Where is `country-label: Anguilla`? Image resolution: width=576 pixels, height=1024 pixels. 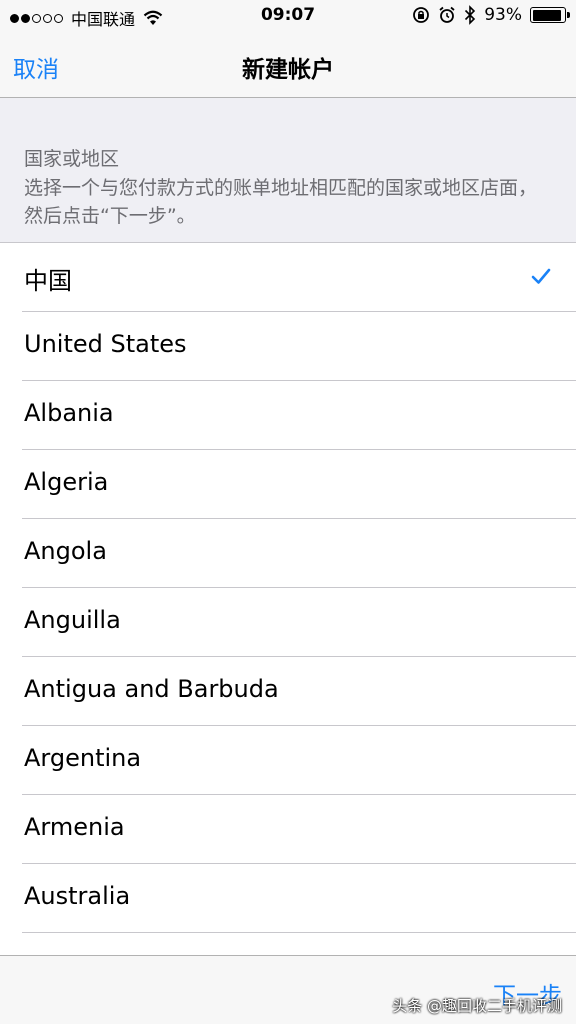
country-label: Anguilla is located at coordinates (72, 620).